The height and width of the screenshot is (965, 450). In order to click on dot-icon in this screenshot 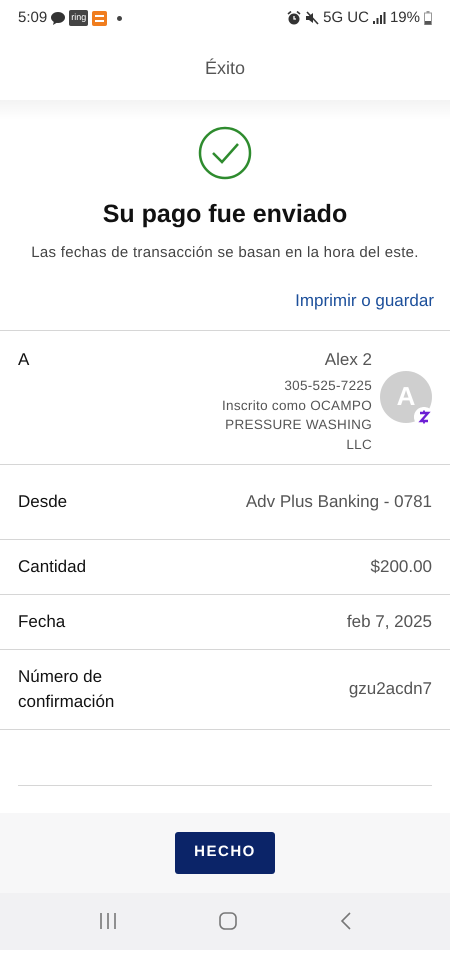, I will do `click(119, 18)`.